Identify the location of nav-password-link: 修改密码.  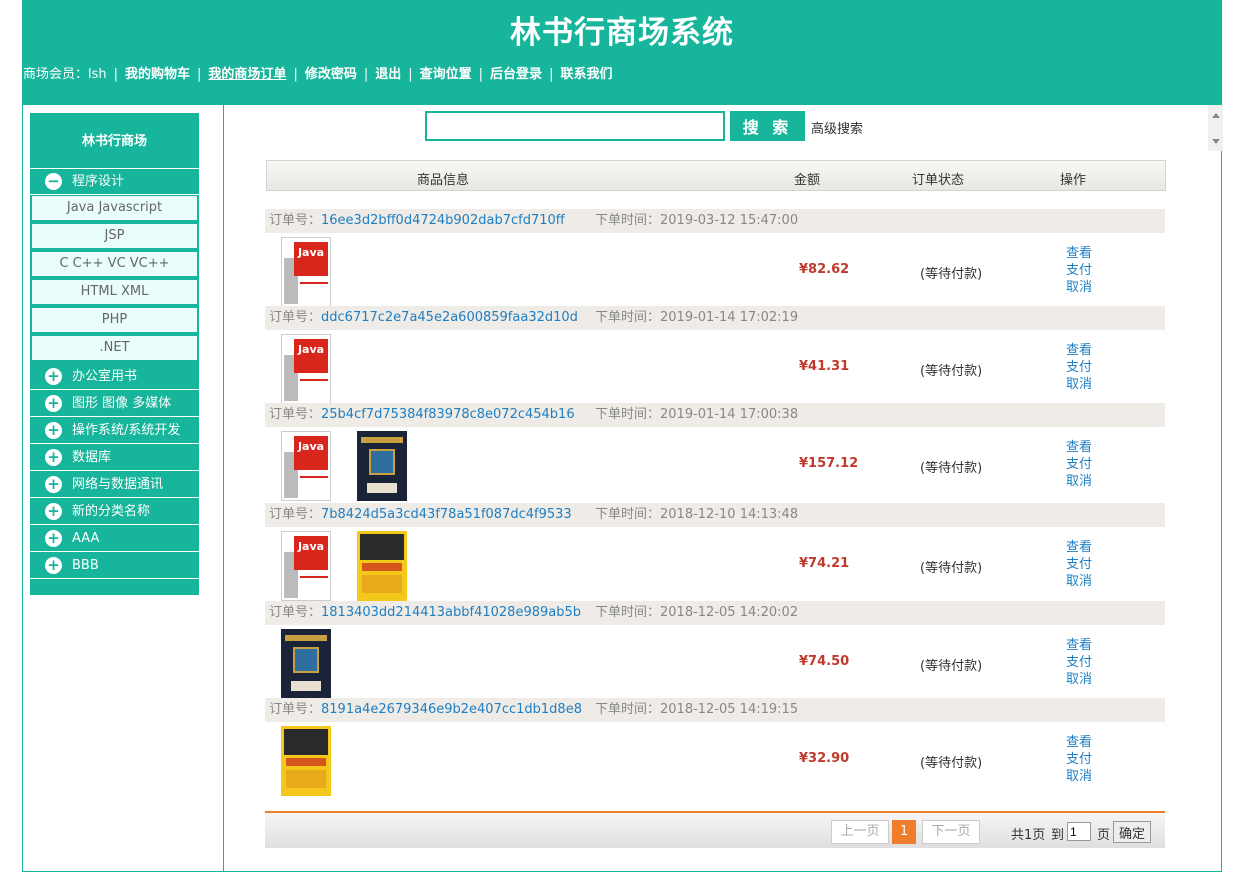
(331, 72).